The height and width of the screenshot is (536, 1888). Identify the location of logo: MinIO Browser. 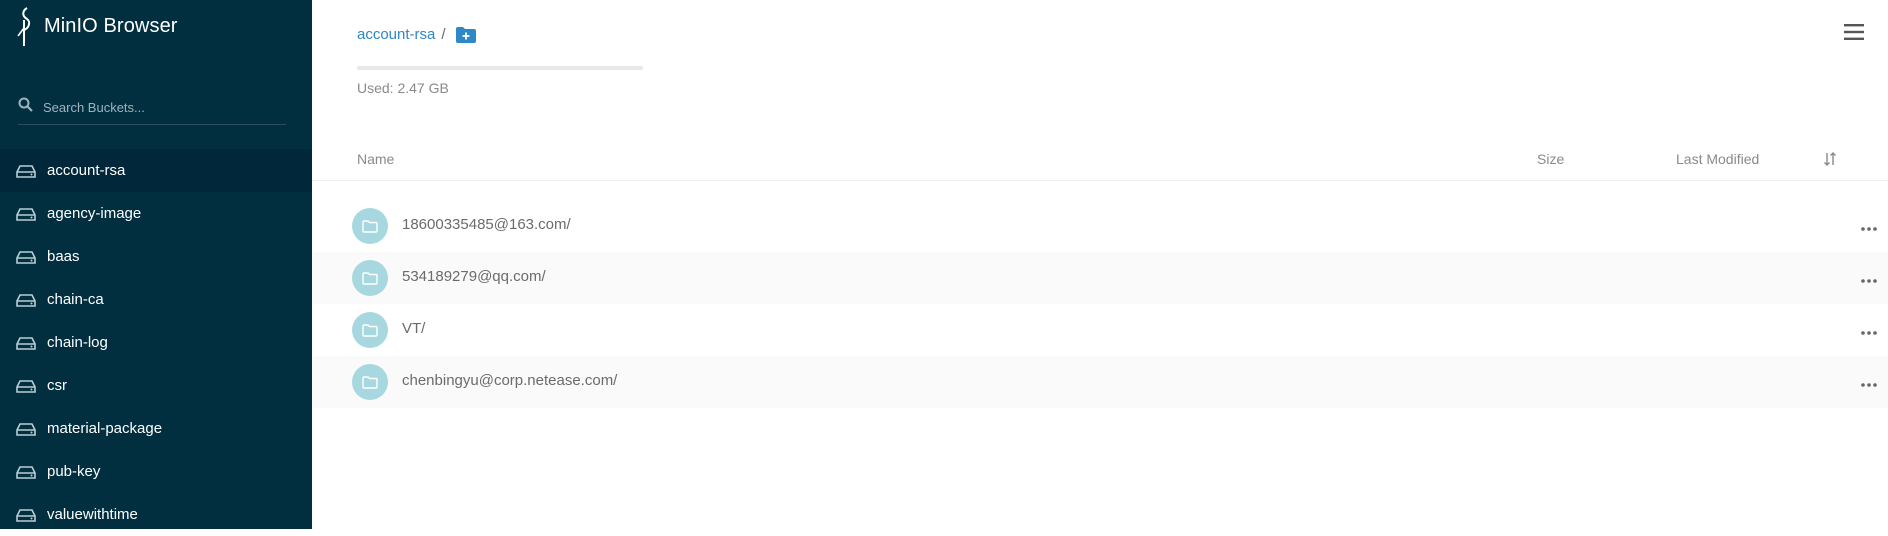
(97, 26).